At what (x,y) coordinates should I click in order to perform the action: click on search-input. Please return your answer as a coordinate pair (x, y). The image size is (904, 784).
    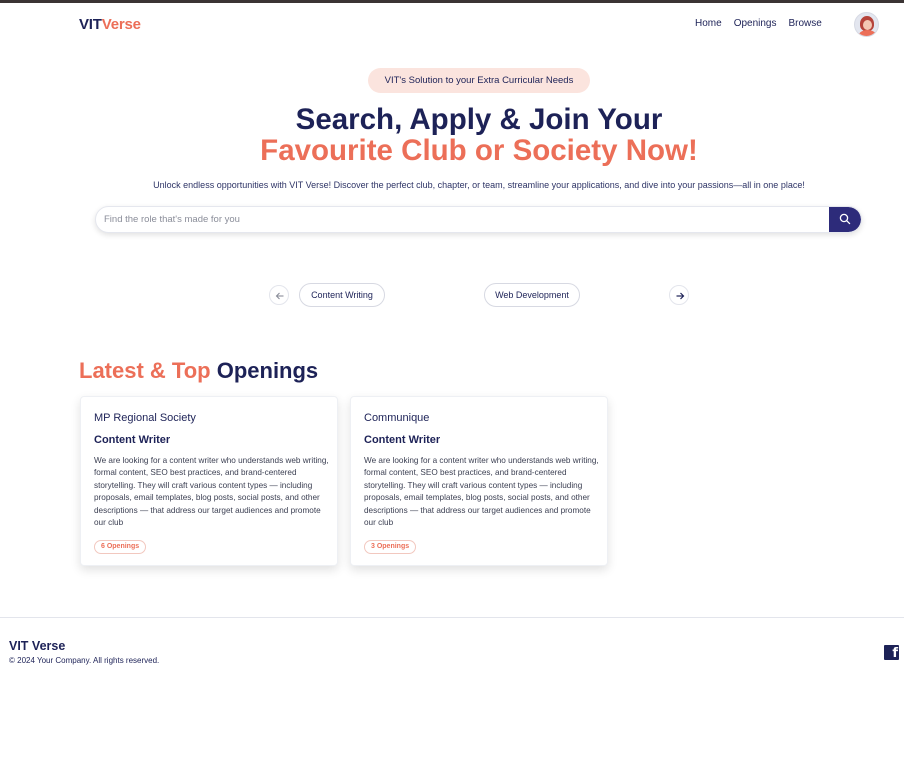
    Looking at the image, I should click on (464, 219).